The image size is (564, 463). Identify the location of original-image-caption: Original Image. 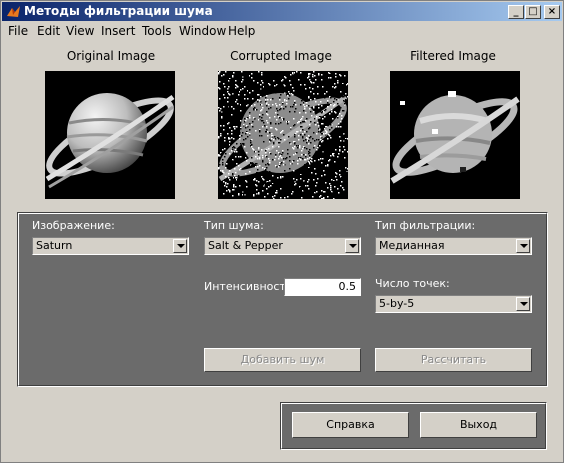
(111, 56).